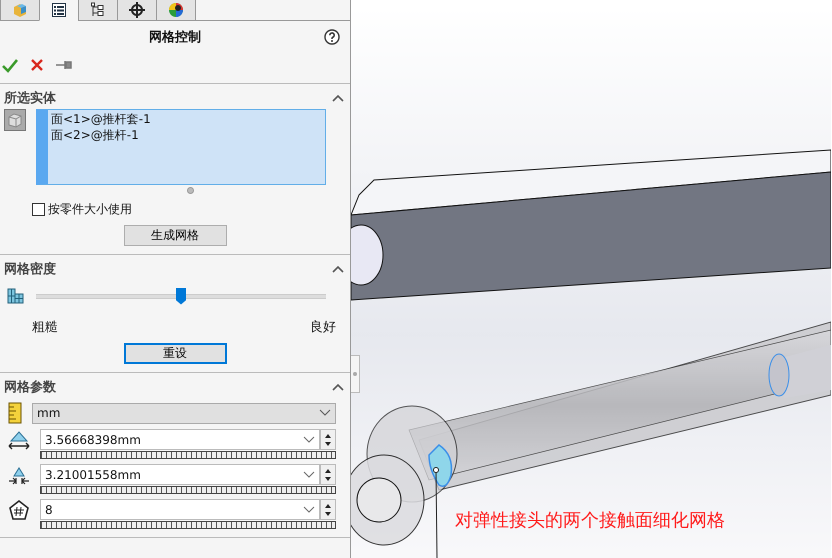 The width and height of the screenshot is (832, 558). What do you see at coordinates (19, 510) in the screenshot?
I see `hash-pentagon-icon` at bounding box center [19, 510].